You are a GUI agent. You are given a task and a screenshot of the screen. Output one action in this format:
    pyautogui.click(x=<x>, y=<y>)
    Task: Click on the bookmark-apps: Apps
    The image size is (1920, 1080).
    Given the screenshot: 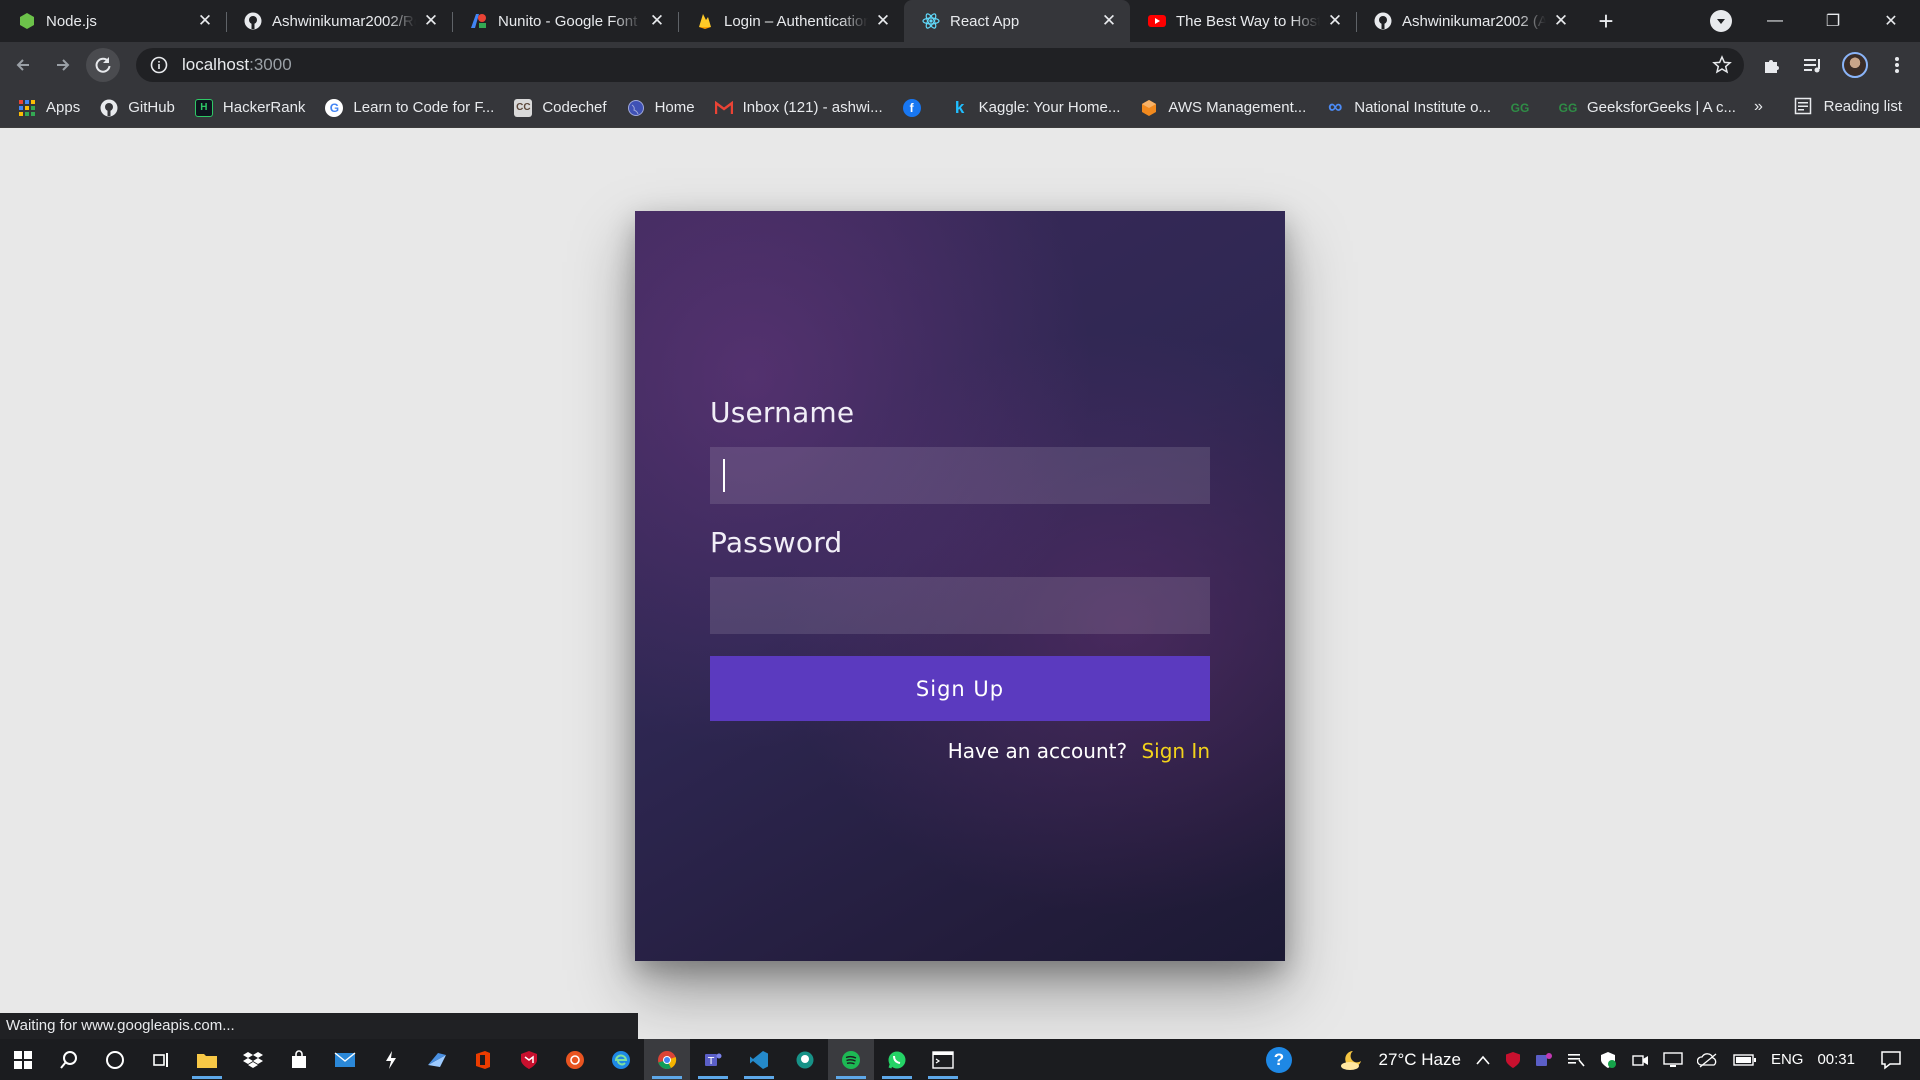 What is the action you would take?
    pyautogui.click(x=49, y=108)
    